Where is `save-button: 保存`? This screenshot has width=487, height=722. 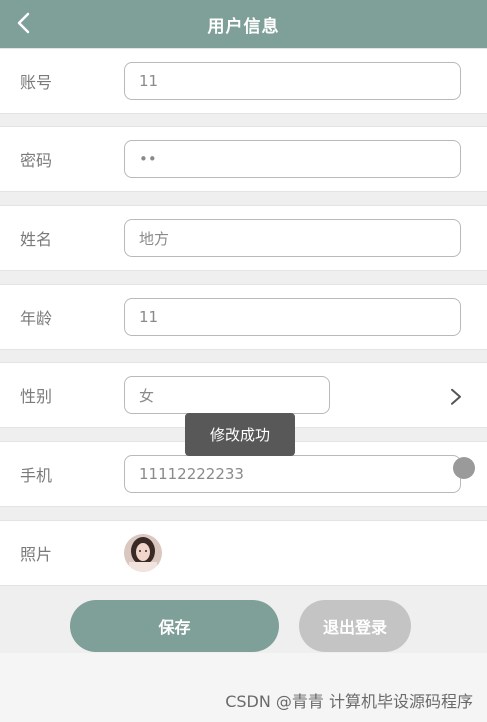
save-button: 保存 is located at coordinates (174, 626).